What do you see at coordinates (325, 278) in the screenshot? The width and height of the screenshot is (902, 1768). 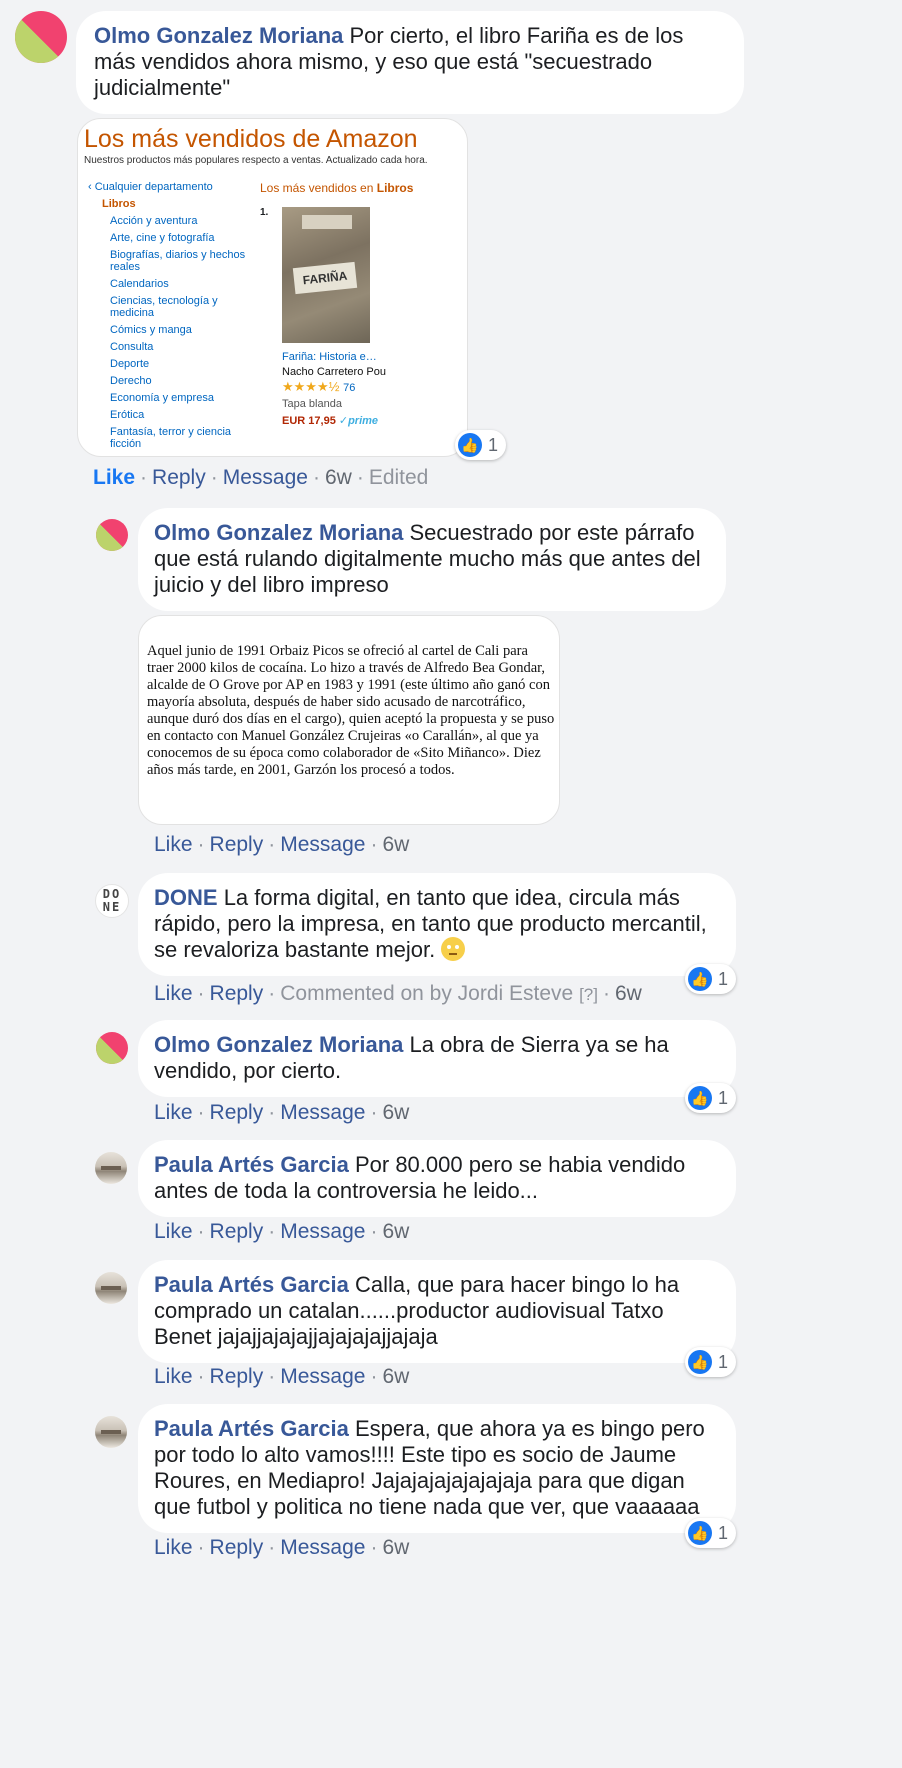 I see `book-cover-title: FARIÑA` at bounding box center [325, 278].